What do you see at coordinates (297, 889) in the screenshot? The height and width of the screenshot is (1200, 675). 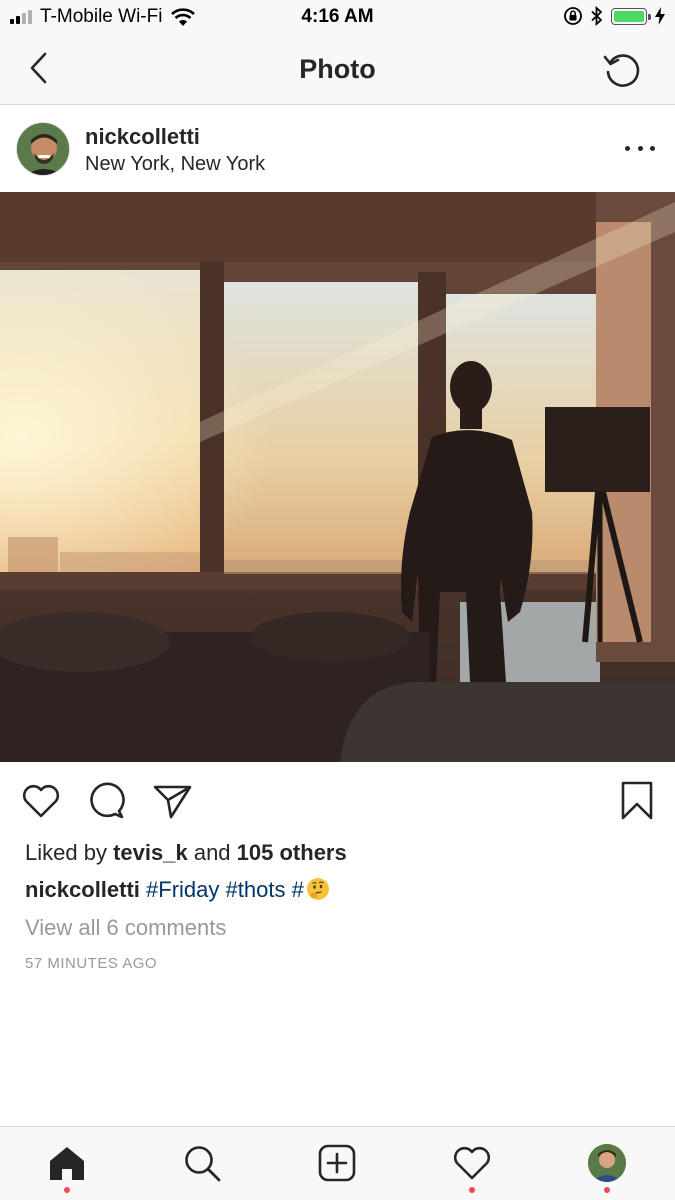 I see `hashtag-symbol: #` at bounding box center [297, 889].